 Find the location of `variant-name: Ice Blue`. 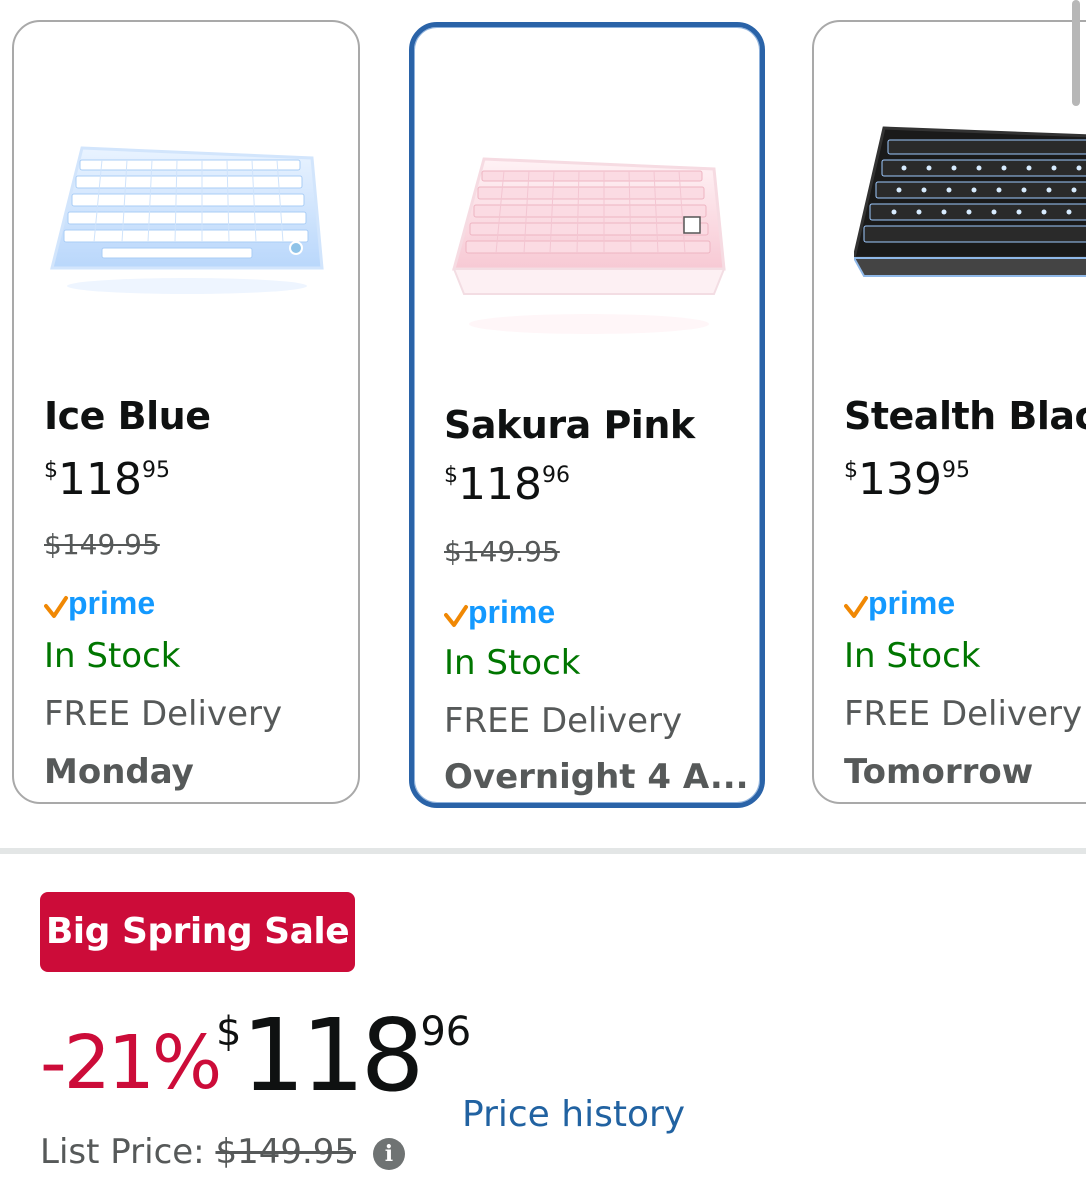

variant-name: Ice Blue is located at coordinates (127, 416).